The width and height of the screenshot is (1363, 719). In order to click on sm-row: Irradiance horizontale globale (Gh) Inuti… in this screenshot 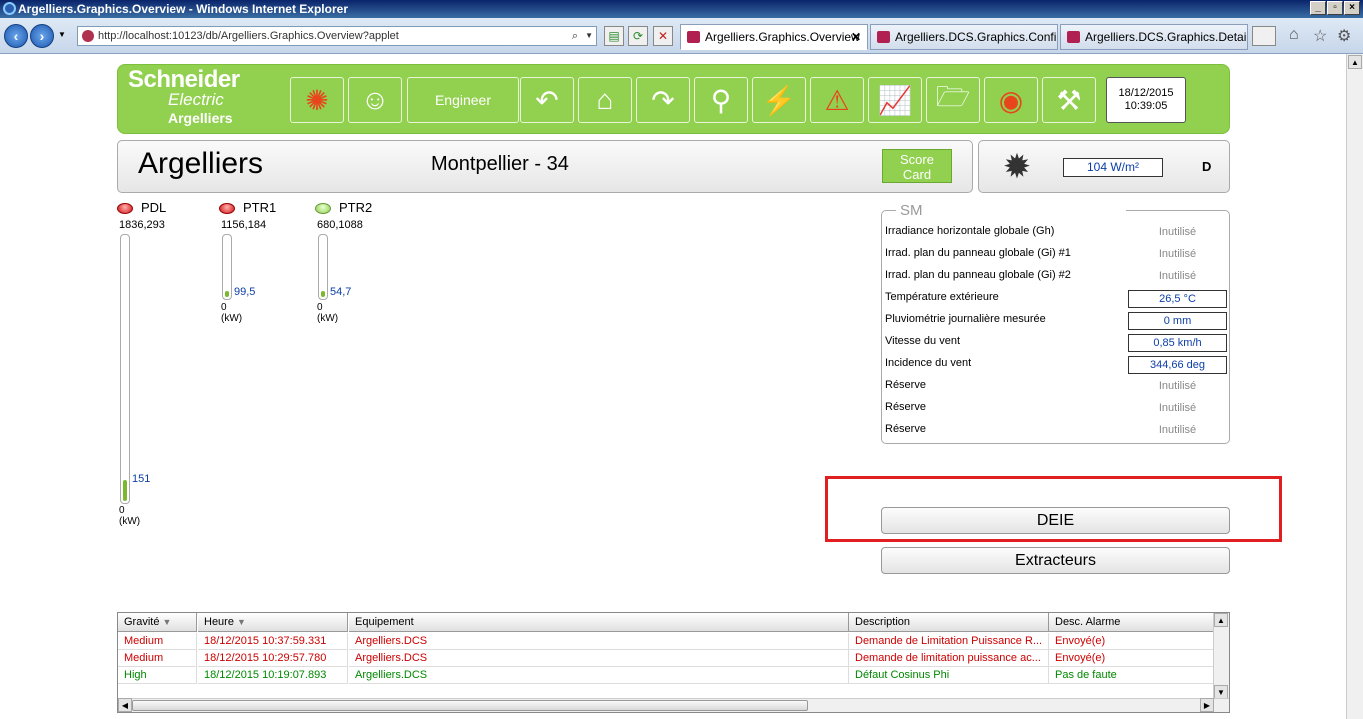, I will do `click(1056, 232)`.